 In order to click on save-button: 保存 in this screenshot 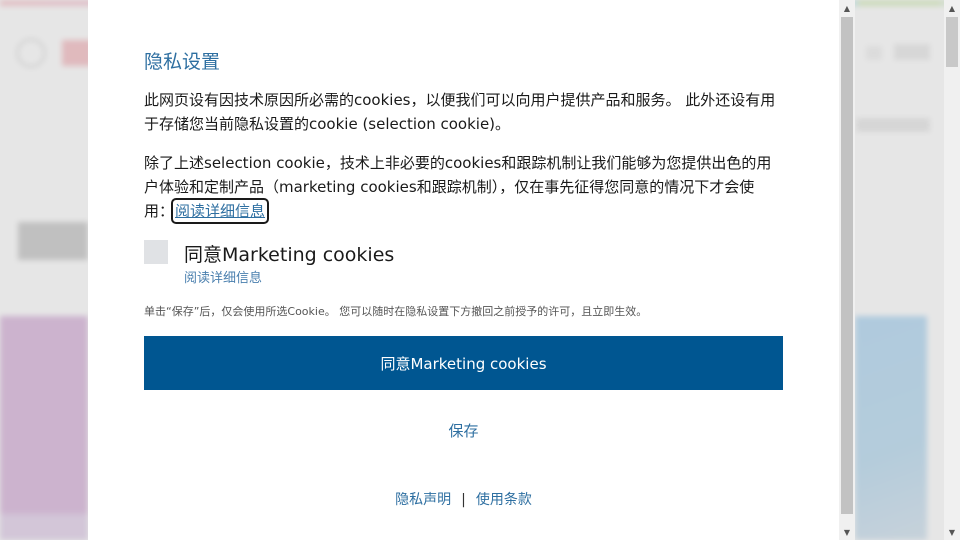, I will do `click(463, 430)`.